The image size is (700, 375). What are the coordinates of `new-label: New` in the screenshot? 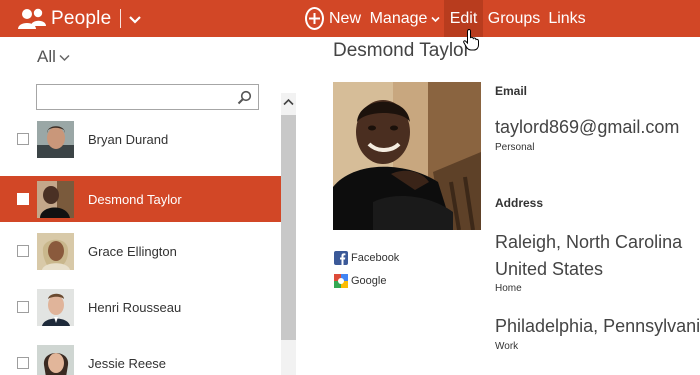 It's located at (344, 18).